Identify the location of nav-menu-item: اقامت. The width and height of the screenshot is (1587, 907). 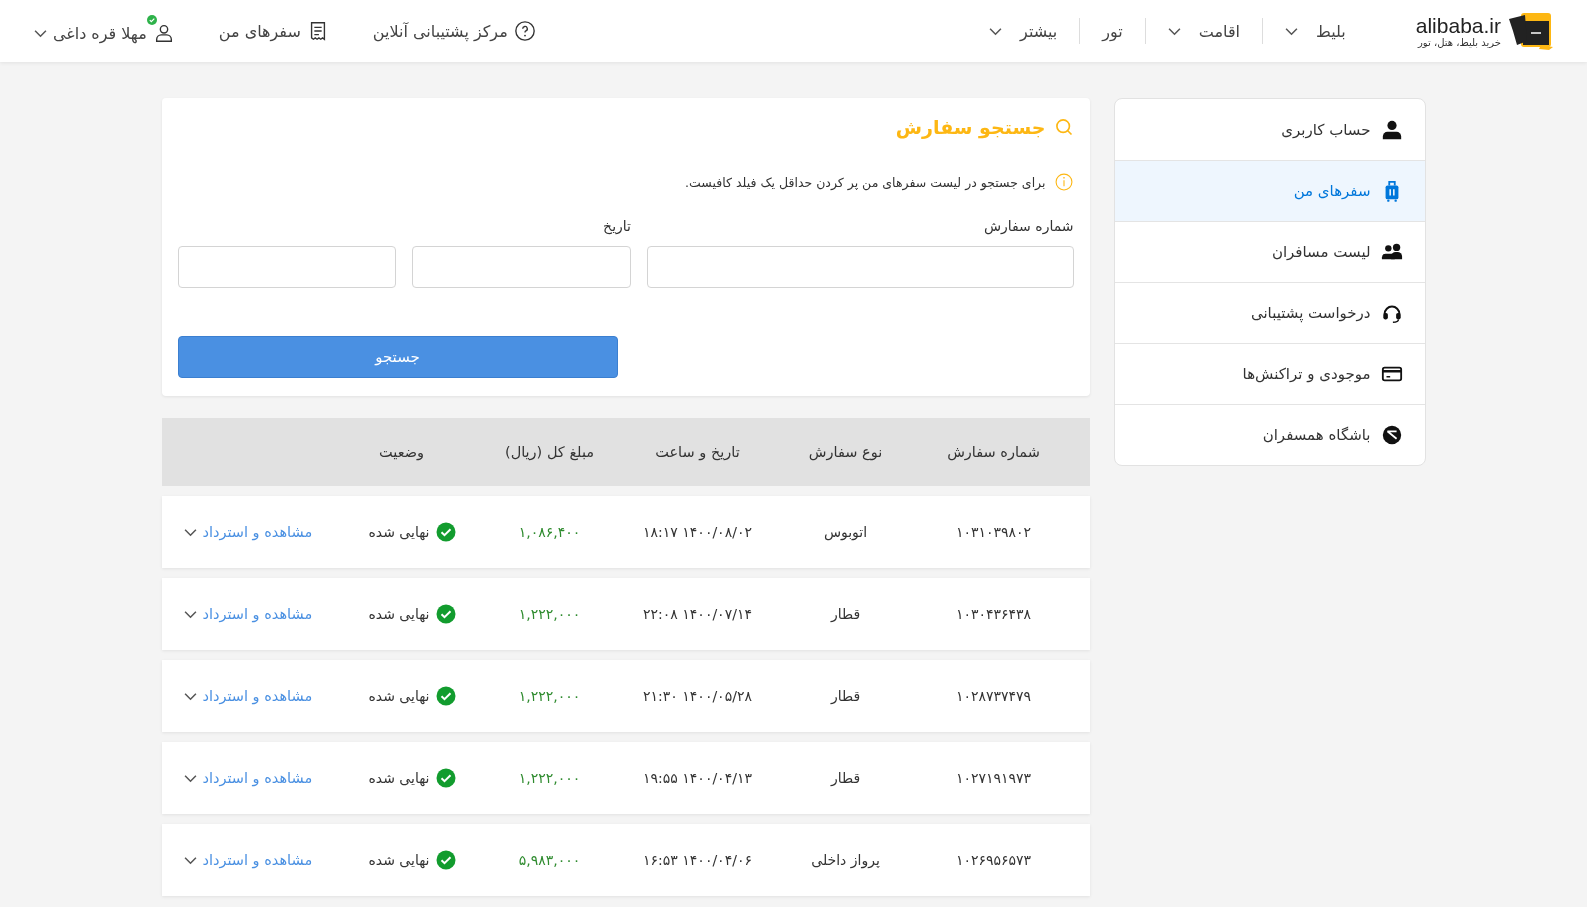
(1203, 31).